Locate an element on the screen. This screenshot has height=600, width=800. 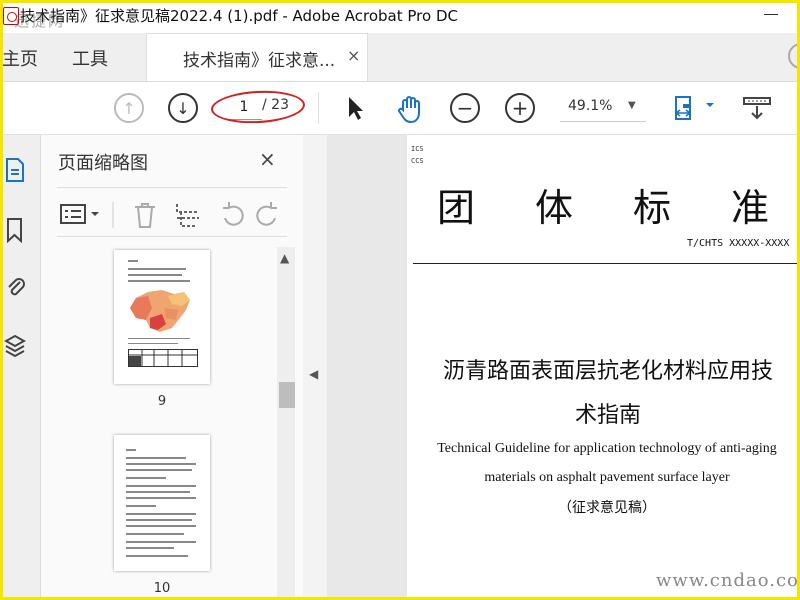
fit-page-icon is located at coordinates (694, 108).